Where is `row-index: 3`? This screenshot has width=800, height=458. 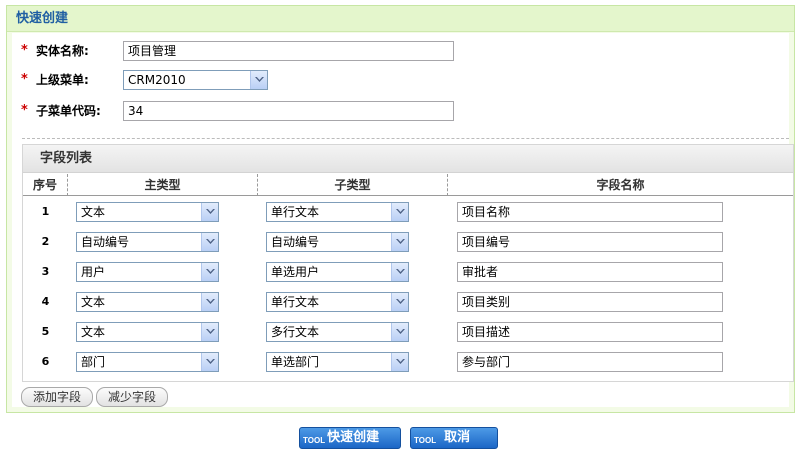 row-index: 3 is located at coordinates (45, 271).